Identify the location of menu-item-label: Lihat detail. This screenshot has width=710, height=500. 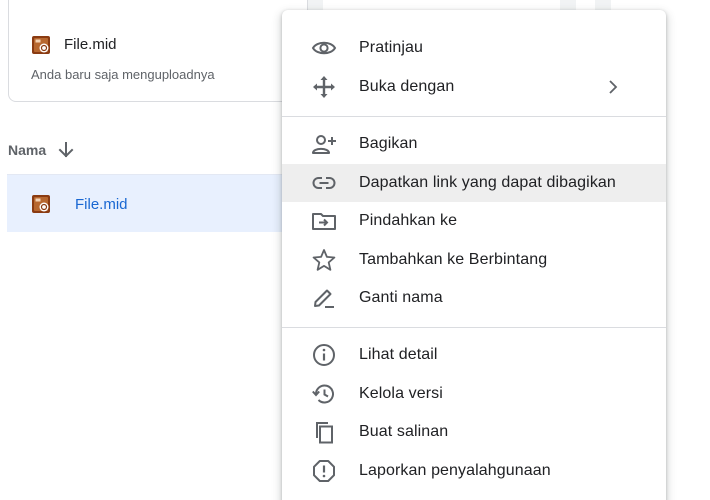
(398, 354).